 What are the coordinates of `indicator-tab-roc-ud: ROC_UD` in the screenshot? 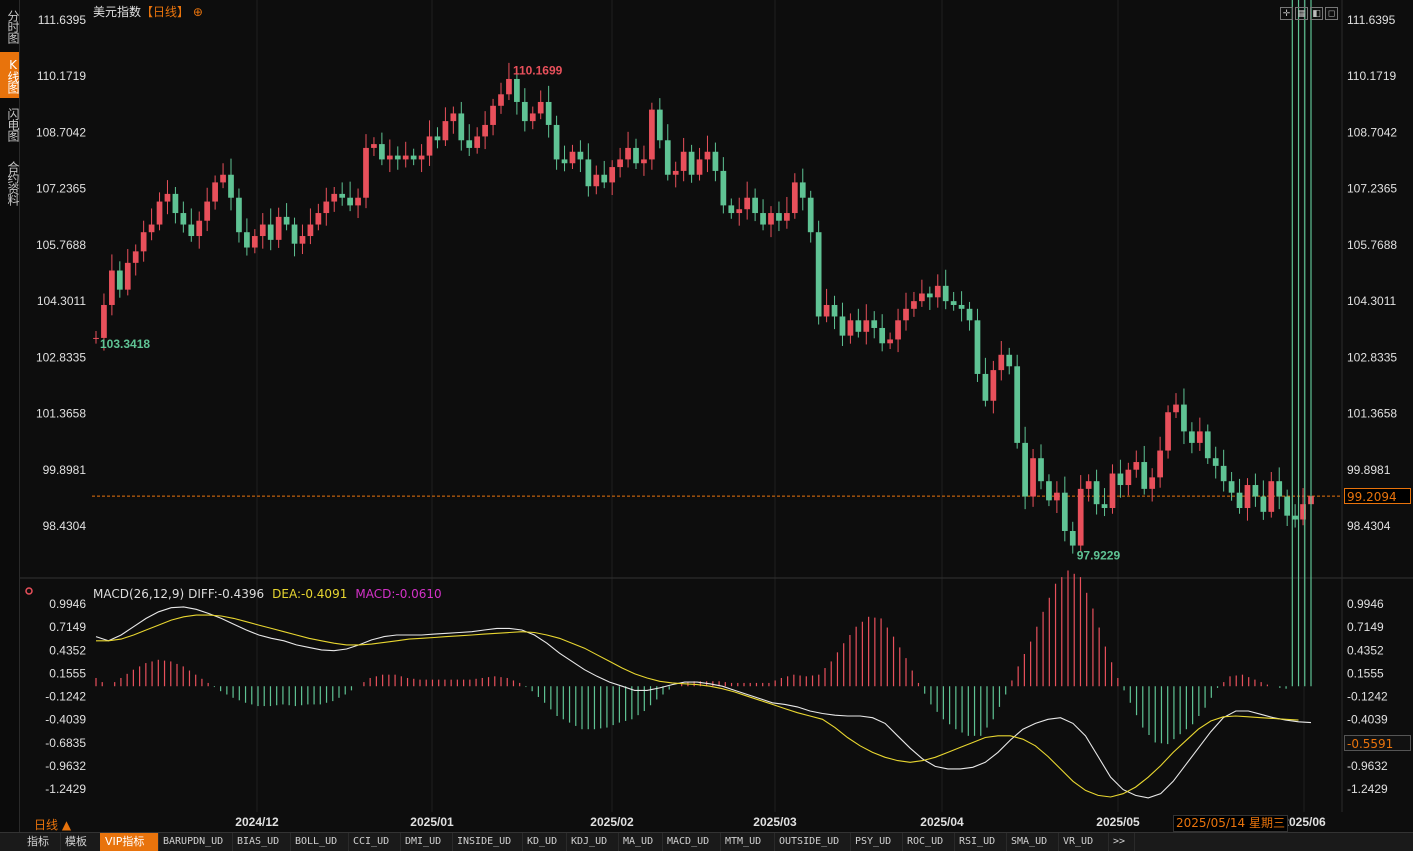 It's located at (928, 842).